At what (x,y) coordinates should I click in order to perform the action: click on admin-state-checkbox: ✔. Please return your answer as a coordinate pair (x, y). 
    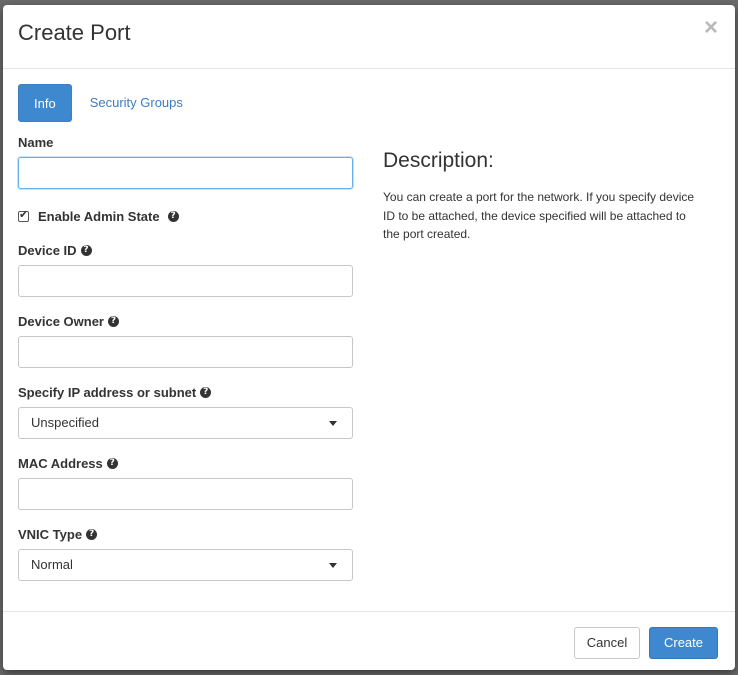
    Looking at the image, I should click on (23, 214).